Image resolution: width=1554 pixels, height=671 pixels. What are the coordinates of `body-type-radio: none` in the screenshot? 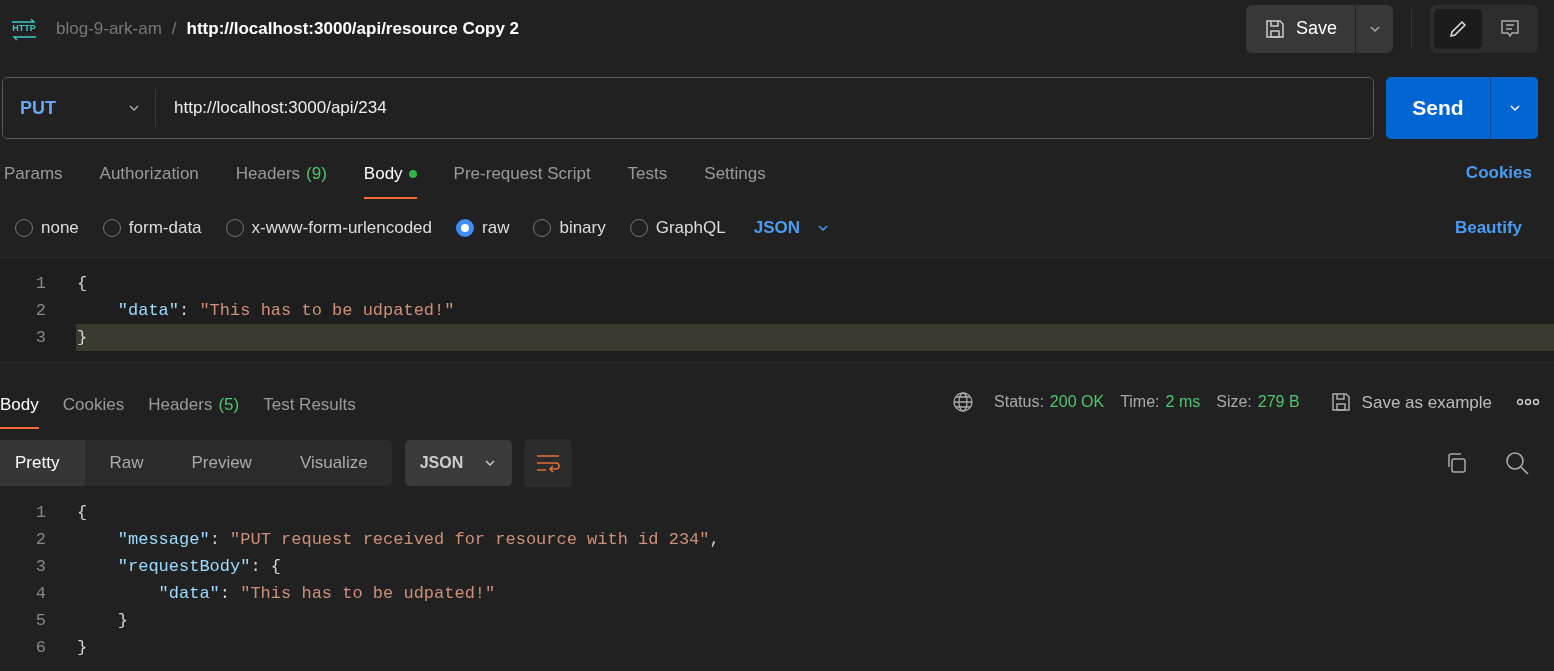 It's located at (47, 228).